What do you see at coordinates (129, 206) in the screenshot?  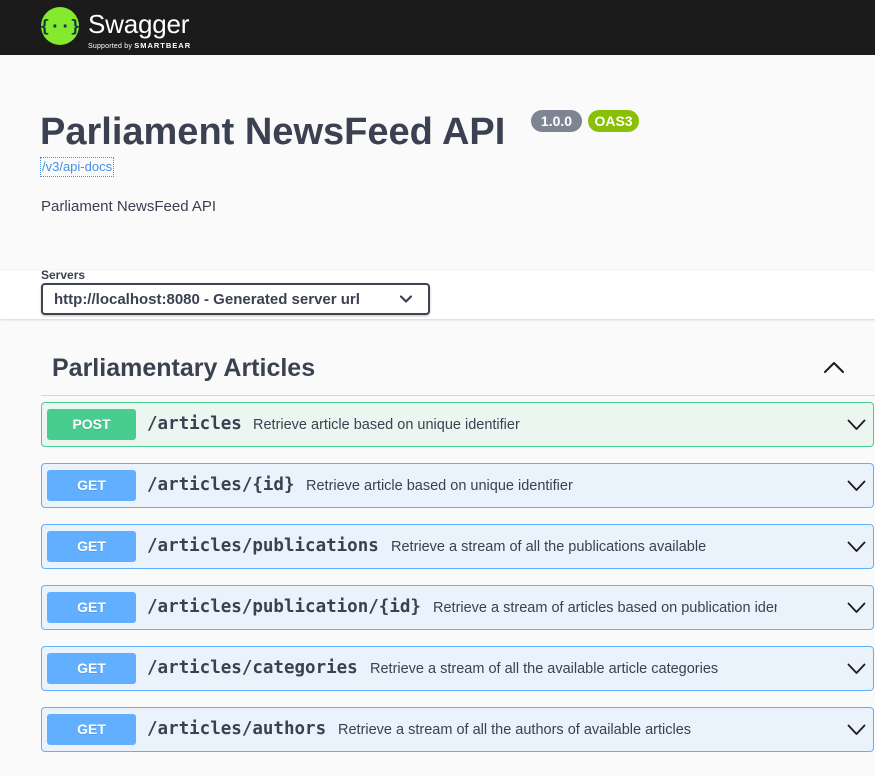 I see `api-description: Parliament NewsFeed API` at bounding box center [129, 206].